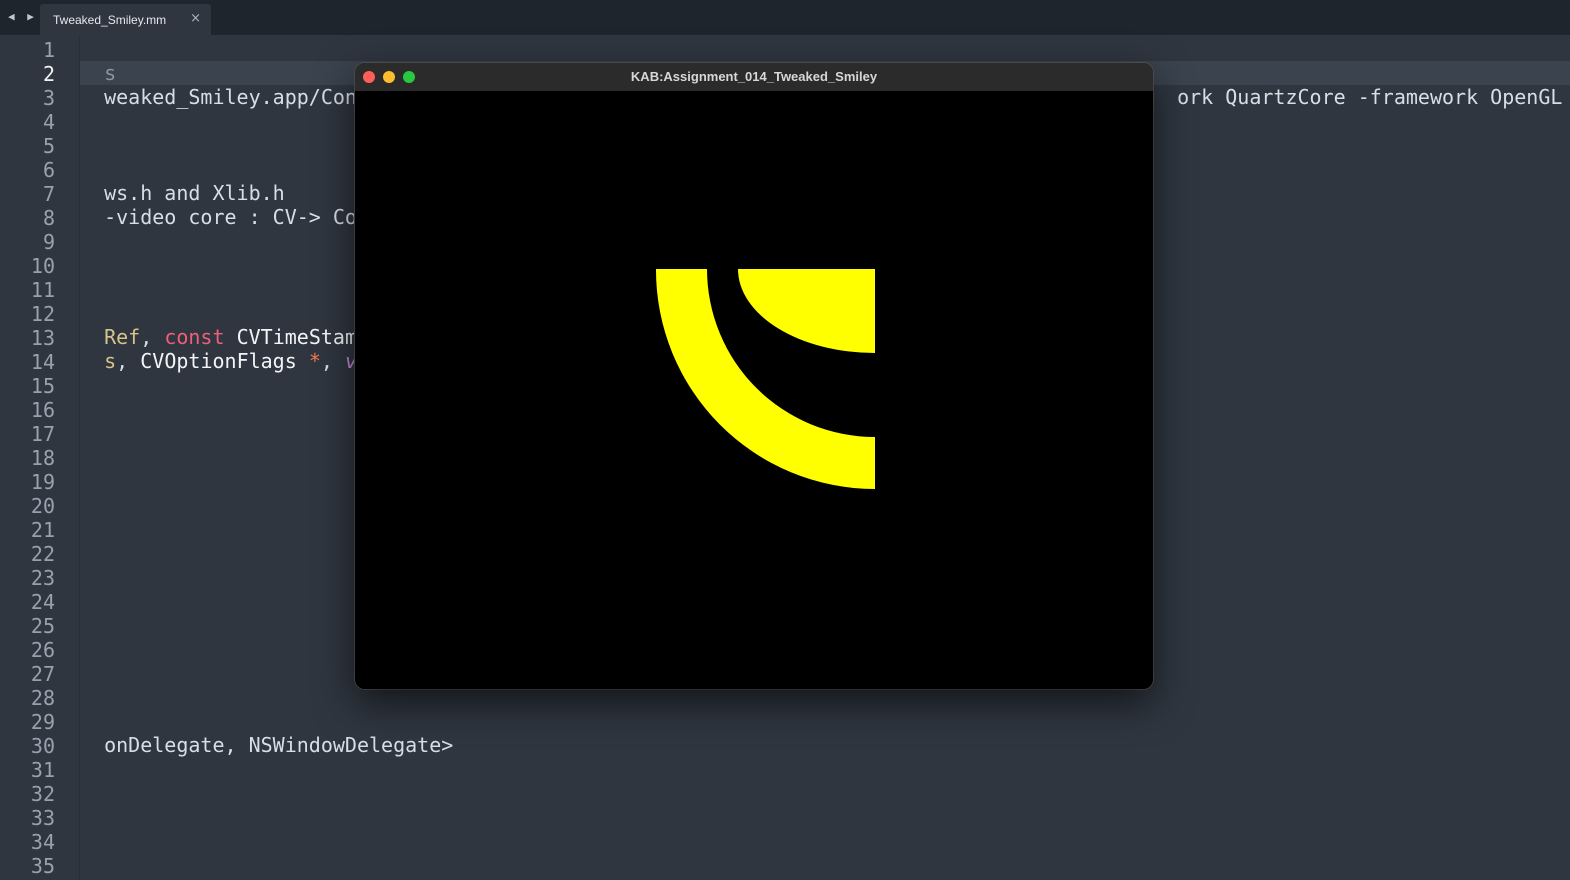 This screenshot has width=1570, height=880. What do you see at coordinates (48, 194) in the screenshot?
I see `line-number: 7` at bounding box center [48, 194].